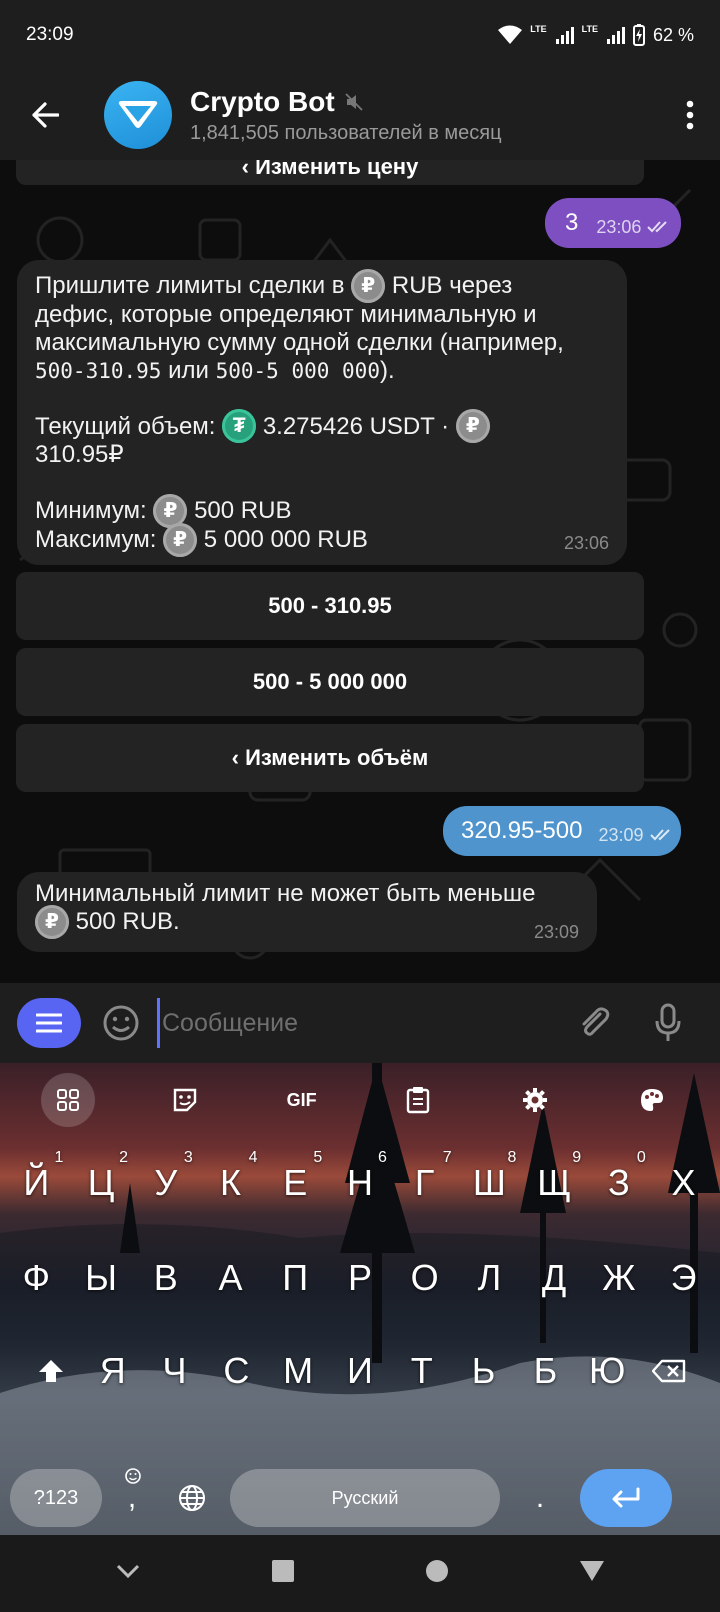 This screenshot has width=720, height=1612. I want to click on message-line: 310.95₽, so click(79, 455).